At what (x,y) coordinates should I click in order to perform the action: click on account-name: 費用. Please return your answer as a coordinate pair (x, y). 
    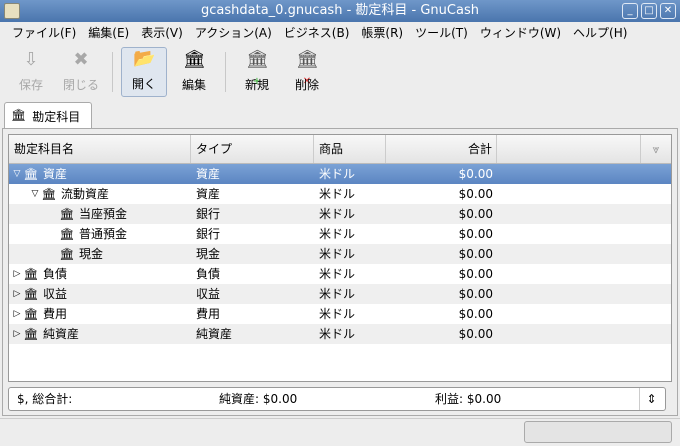
    Looking at the image, I should click on (55, 314).